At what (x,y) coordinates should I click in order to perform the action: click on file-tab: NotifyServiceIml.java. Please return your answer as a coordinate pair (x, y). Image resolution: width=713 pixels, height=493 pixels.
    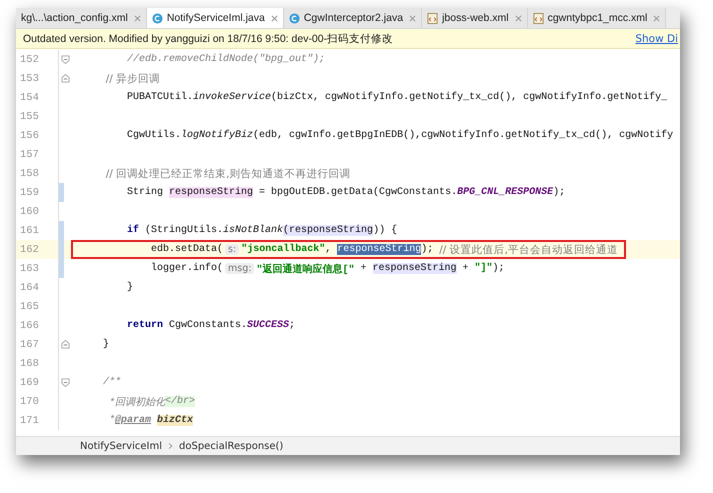
    Looking at the image, I should click on (215, 18).